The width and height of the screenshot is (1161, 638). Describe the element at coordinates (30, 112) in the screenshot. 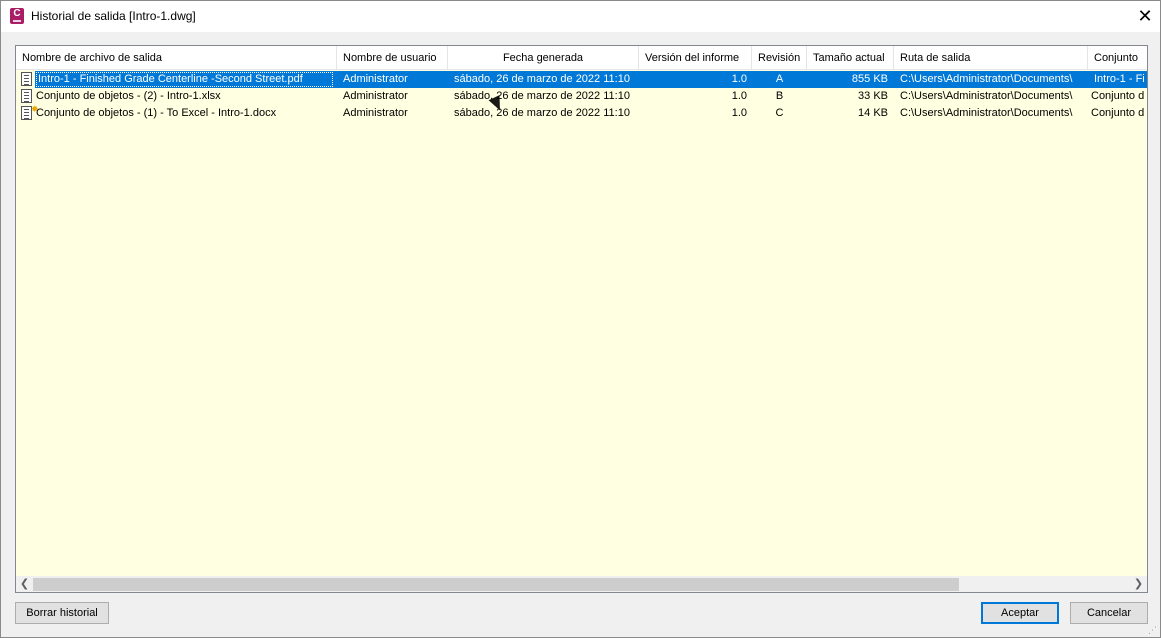

I see `document-new-icon: ✸` at that location.